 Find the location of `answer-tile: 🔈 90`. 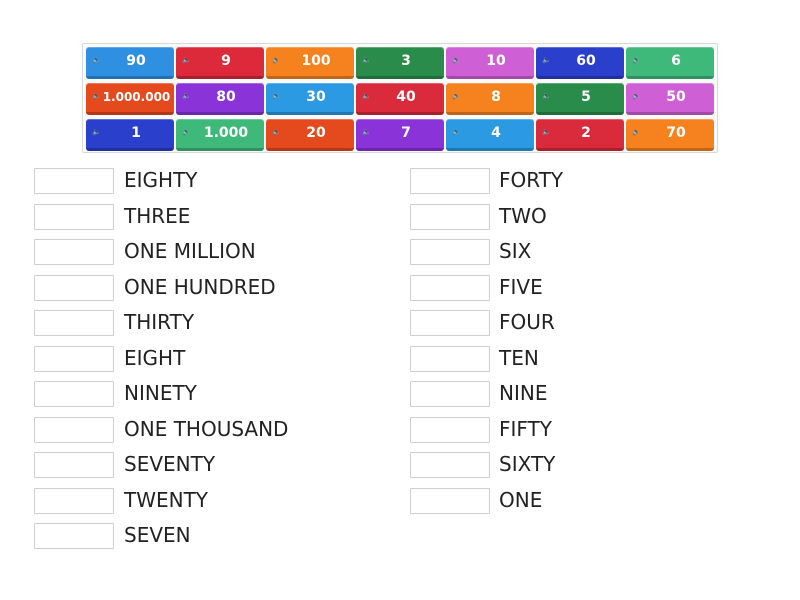

answer-tile: 🔈 90 is located at coordinates (130, 63).